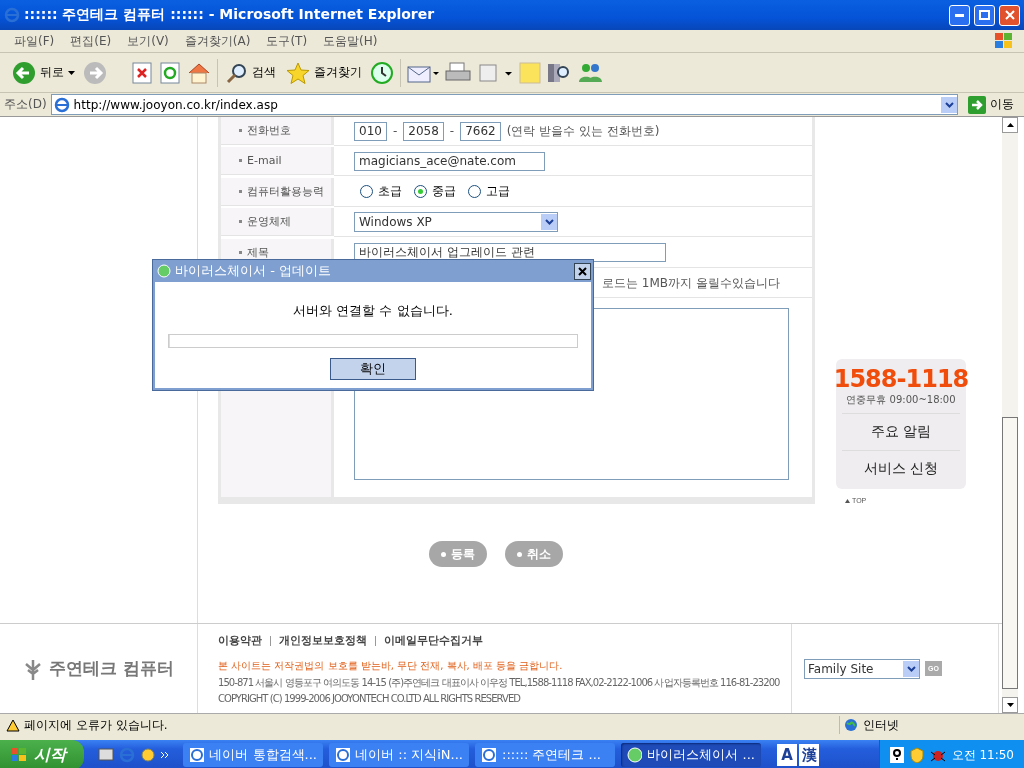 This screenshot has height=768, width=1024. What do you see at coordinates (251, 72) in the screenshot?
I see `search-button: 검색` at bounding box center [251, 72].